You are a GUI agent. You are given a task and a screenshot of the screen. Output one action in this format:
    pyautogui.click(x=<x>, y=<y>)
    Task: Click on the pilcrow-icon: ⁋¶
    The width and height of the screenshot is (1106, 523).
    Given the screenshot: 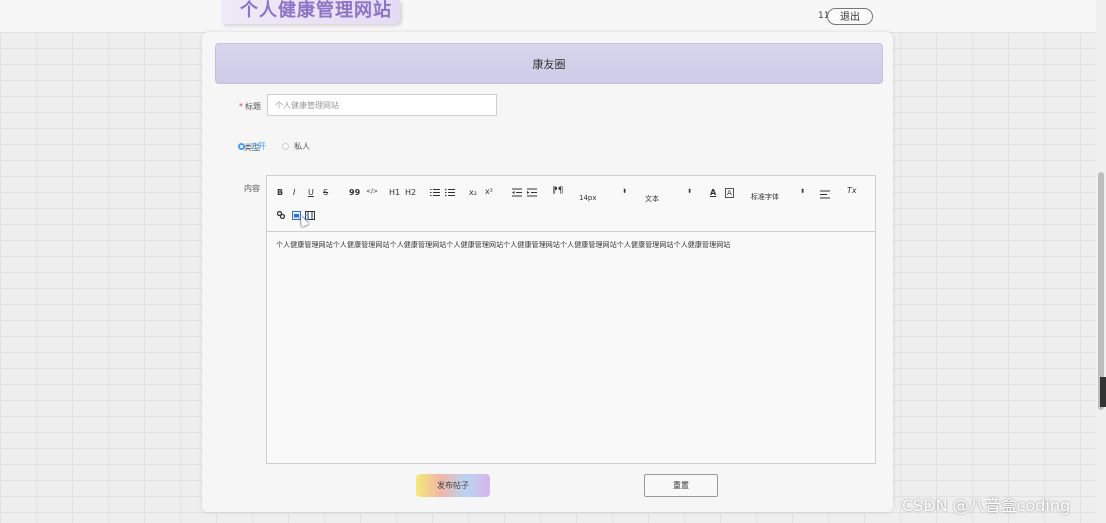 What is the action you would take?
    pyautogui.click(x=558, y=191)
    